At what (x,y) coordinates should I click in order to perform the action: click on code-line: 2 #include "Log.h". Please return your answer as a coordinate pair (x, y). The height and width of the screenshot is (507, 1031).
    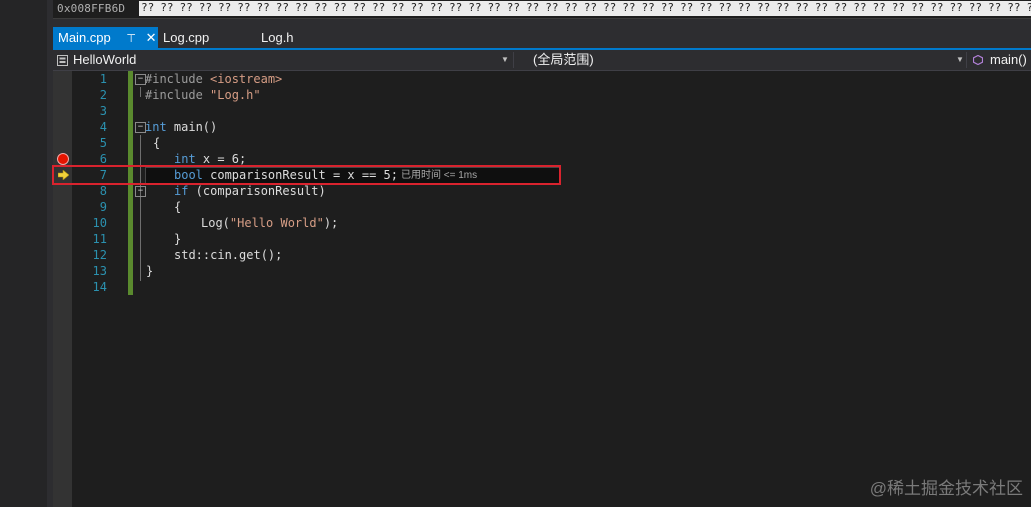
    Looking at the image, I should click on (542, 95).